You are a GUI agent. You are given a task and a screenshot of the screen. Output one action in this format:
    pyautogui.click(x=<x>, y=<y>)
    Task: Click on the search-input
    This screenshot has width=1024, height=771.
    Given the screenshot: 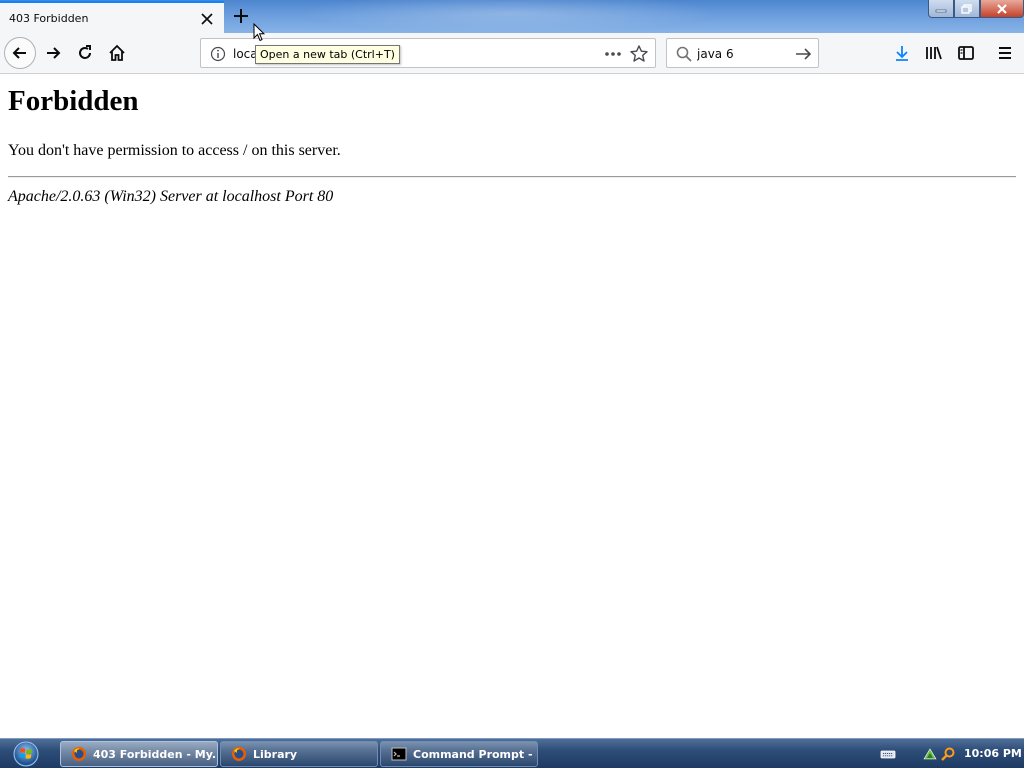 What is the action you would take?
    pyautogui.click(x=743, y=54)
    